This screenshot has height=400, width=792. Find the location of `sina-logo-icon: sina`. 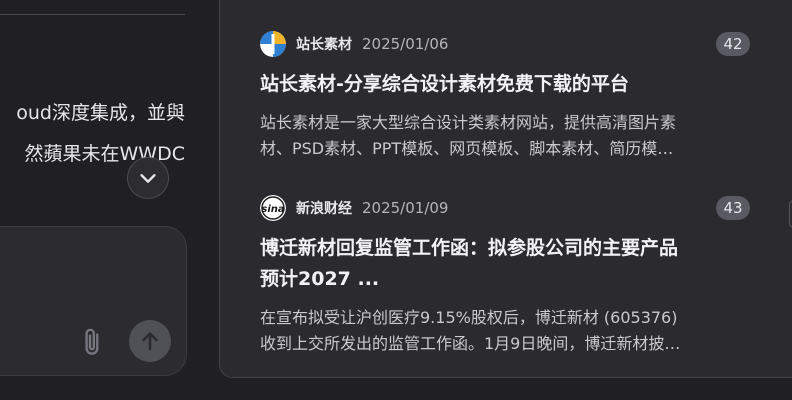

sina-logo-icon: sina is located at coordinates (273, 208).